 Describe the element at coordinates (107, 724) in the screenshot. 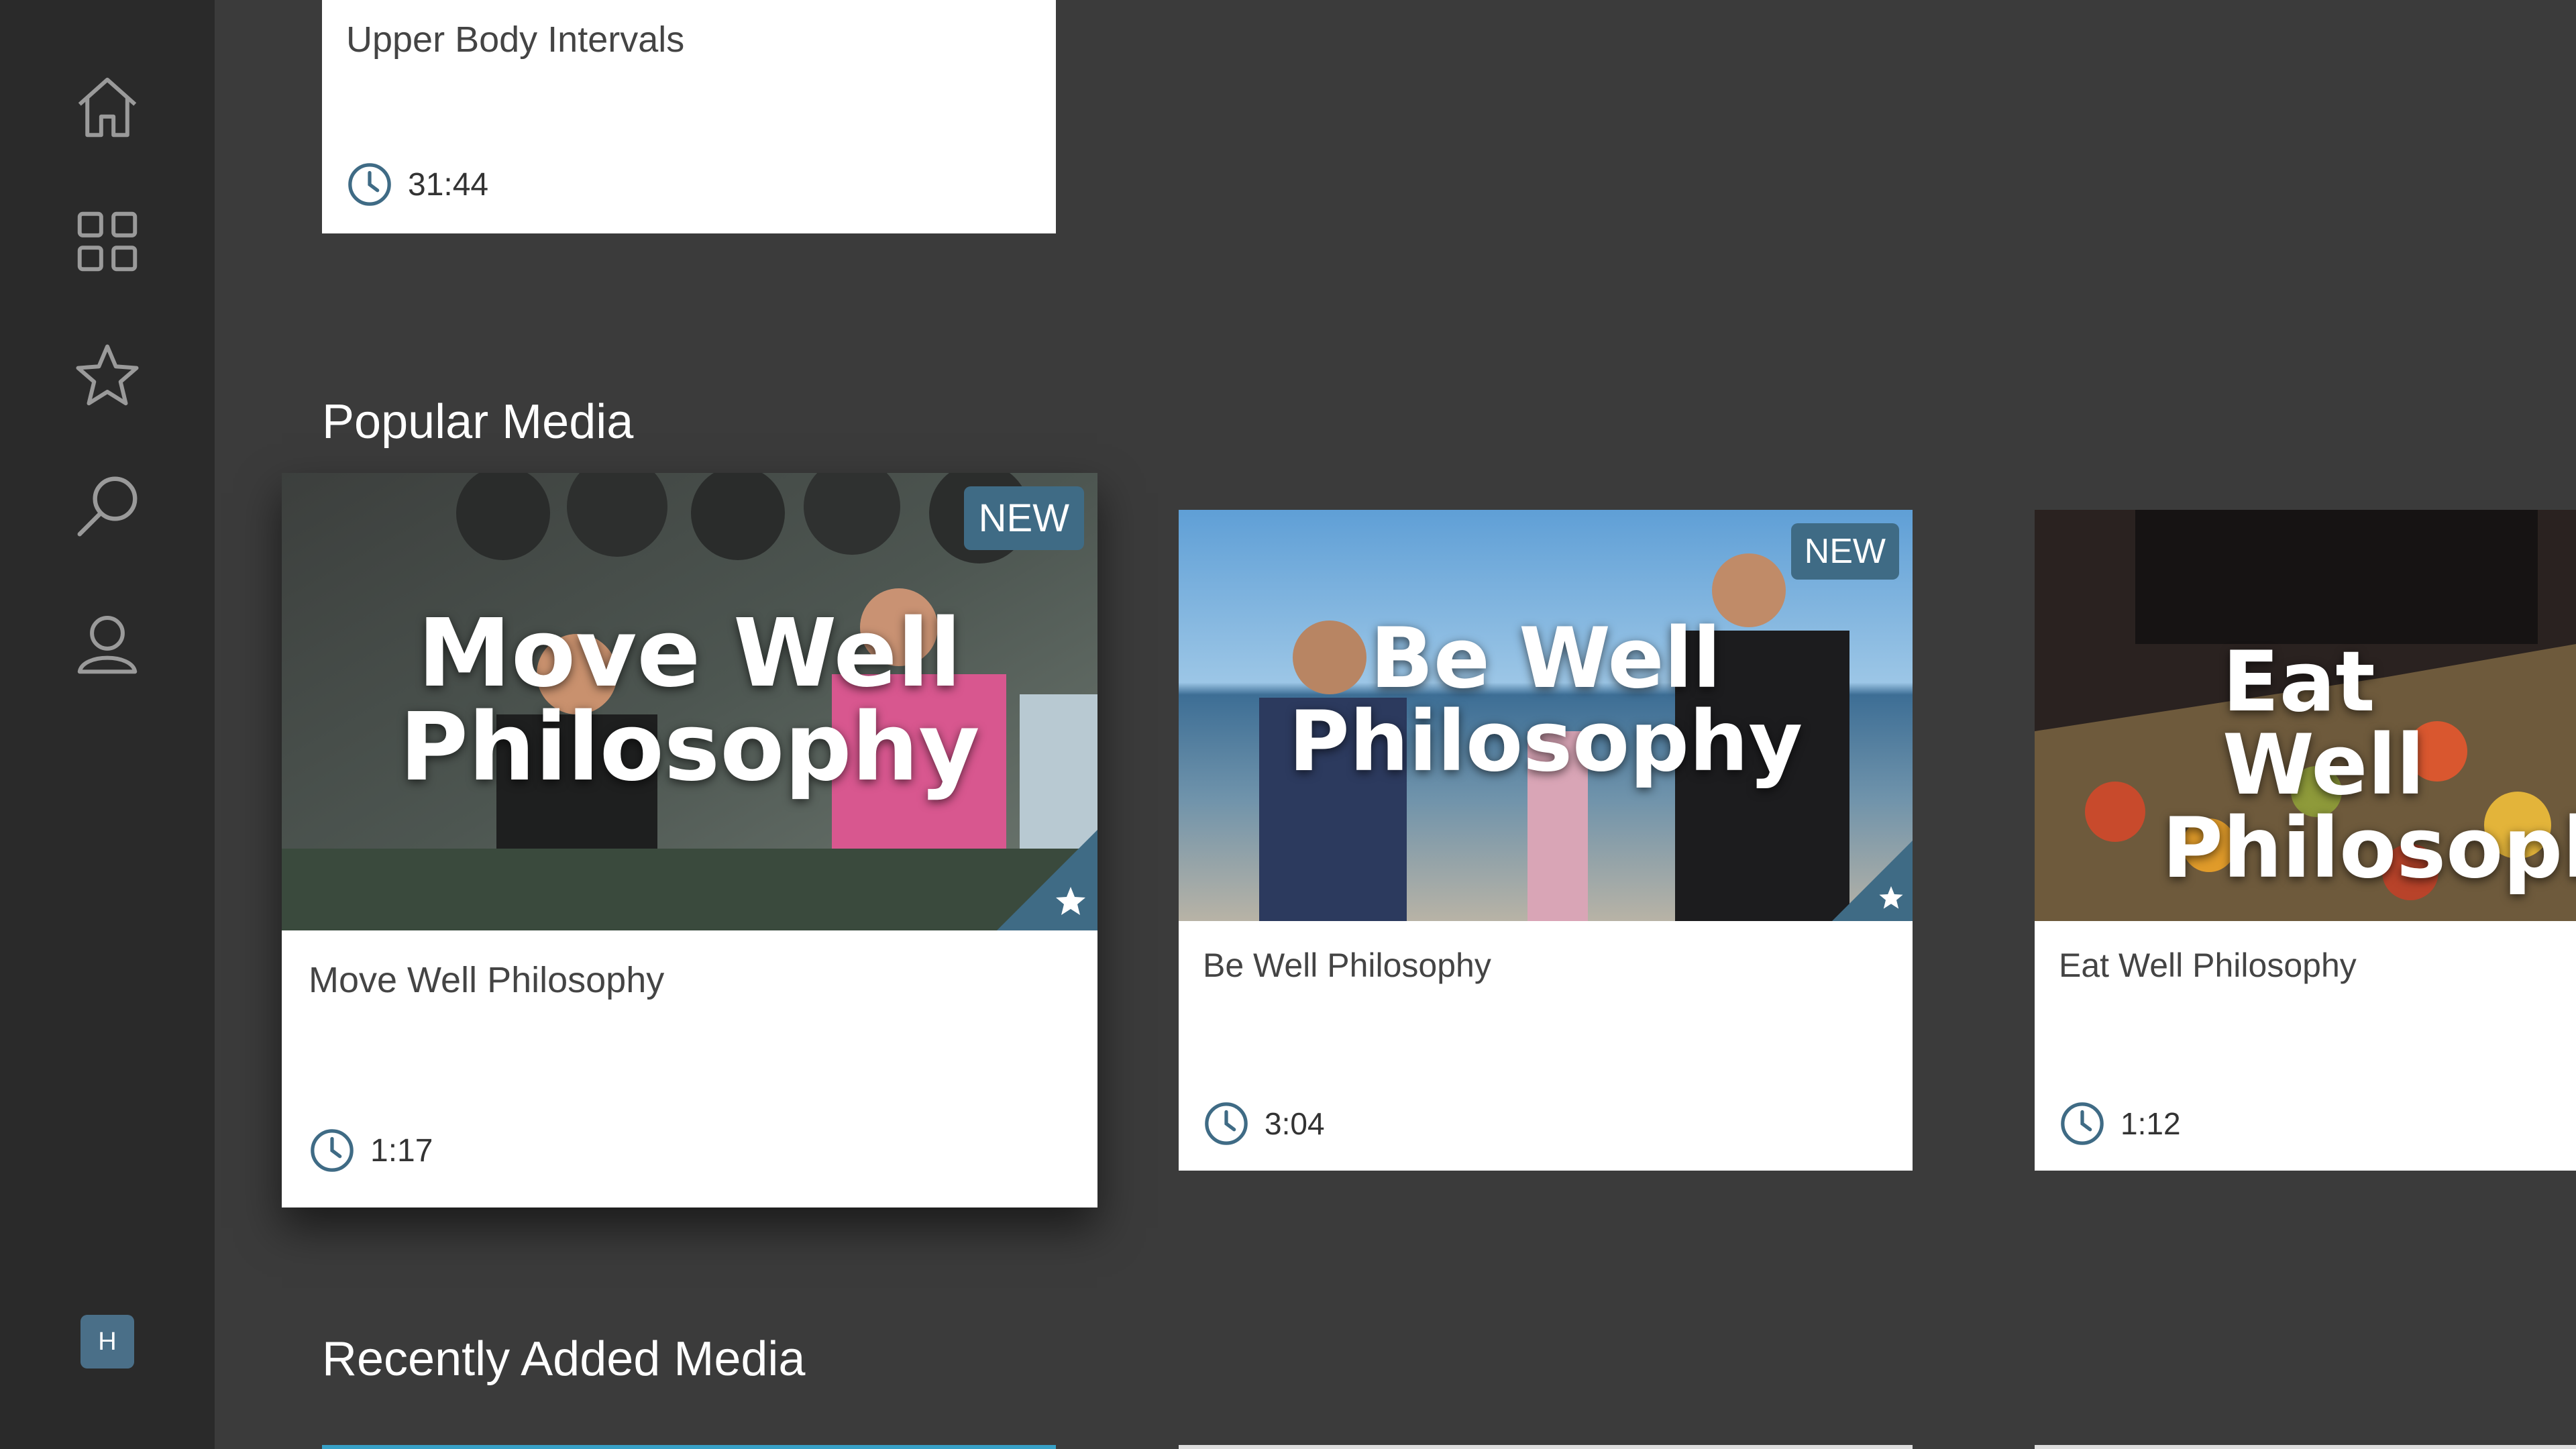

I see `sidebar: H` at that location.